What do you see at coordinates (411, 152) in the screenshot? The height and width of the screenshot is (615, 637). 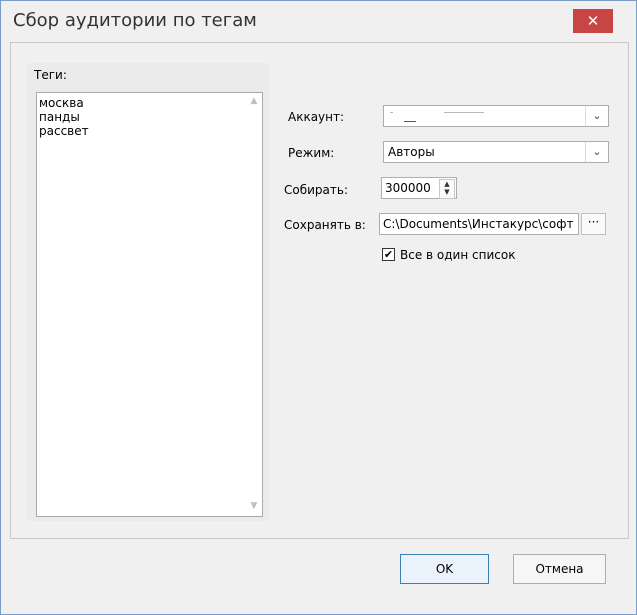 I see `mode-value: Авторы` at bounding box center [411, 152].